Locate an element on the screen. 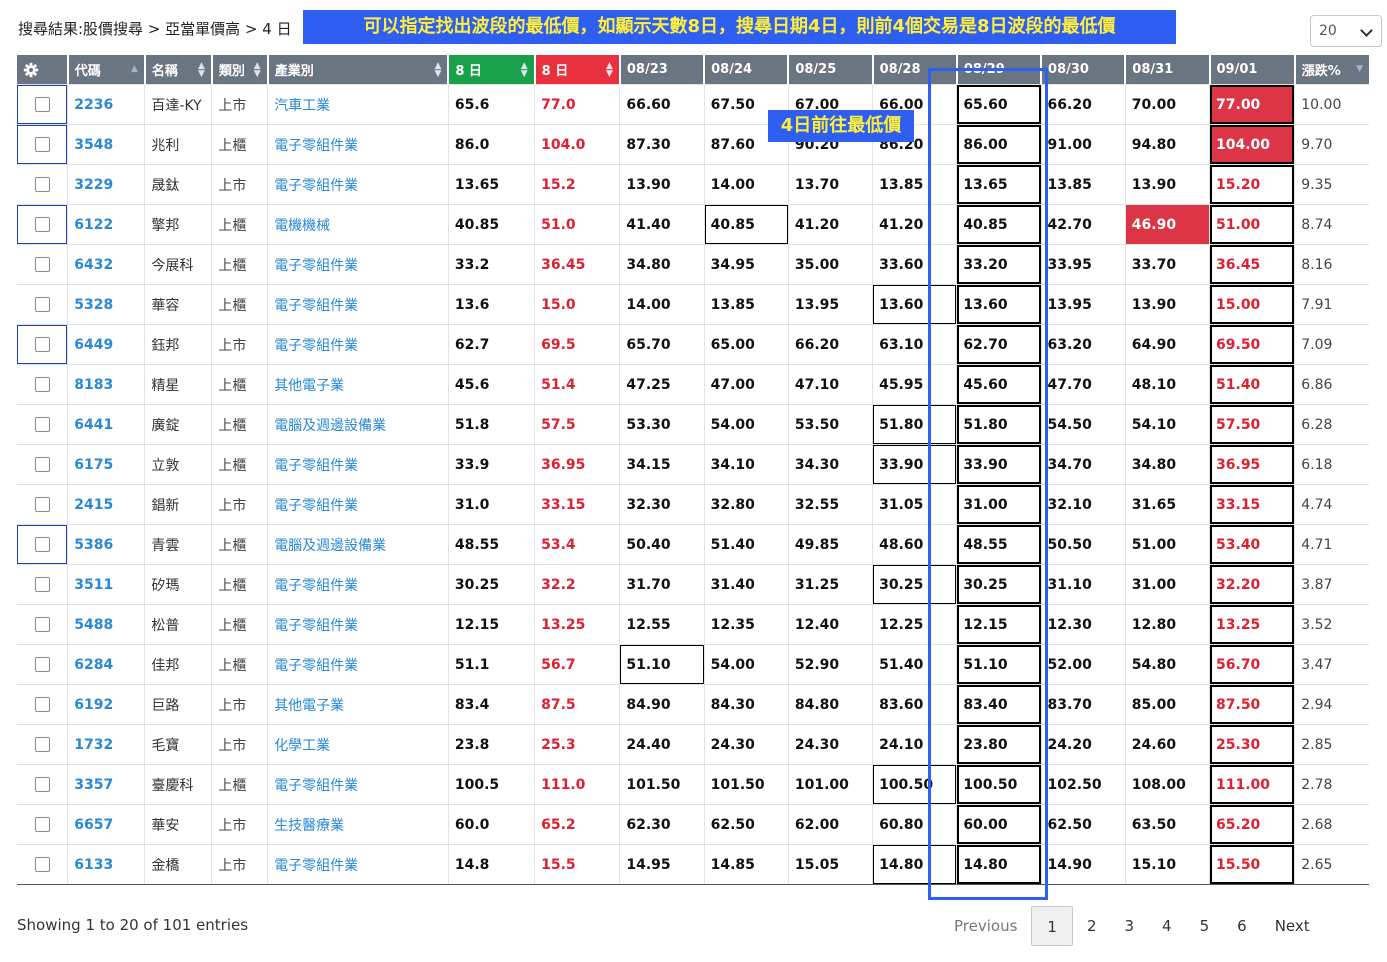 The width and height of the screenshot is (1387, 962). stock-code-link: 3511 is located at coordinates (106, 584).